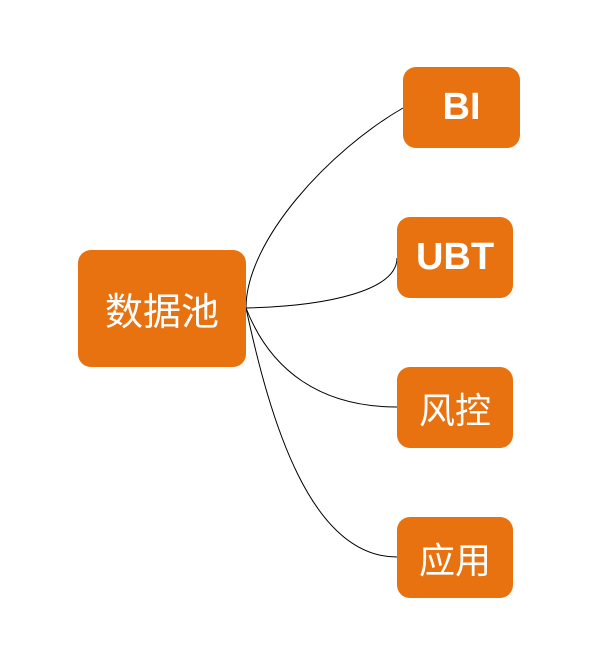 The height and width of the screenshot is (647, 614). I want to click on child-node-bi: BI, so click(461, 107).